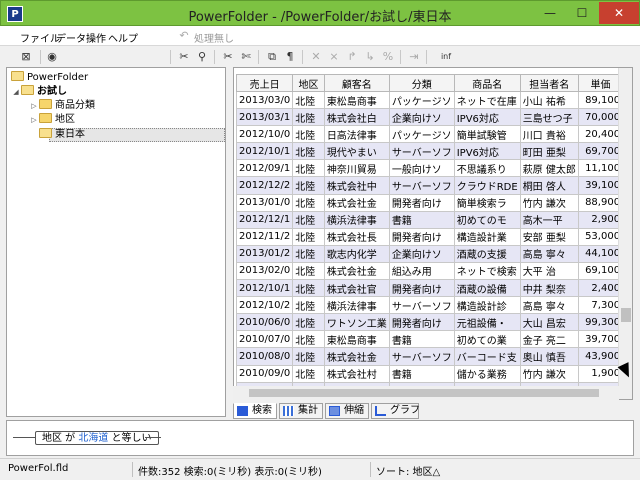 The height and width of the screenshot is (480, 640). What do you see at coordinates (421, 253) in the screenshot?
I see `cell-category: 企業向けソ` at bounding box center [421, 253].